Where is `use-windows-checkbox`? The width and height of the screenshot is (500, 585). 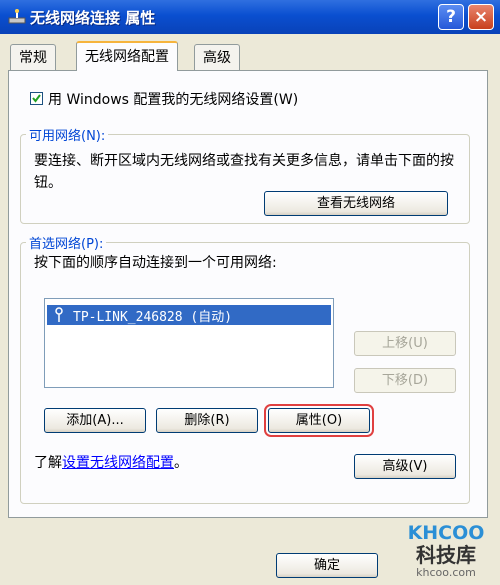 use-windows-checkbox is located at coordinates (36, 98).